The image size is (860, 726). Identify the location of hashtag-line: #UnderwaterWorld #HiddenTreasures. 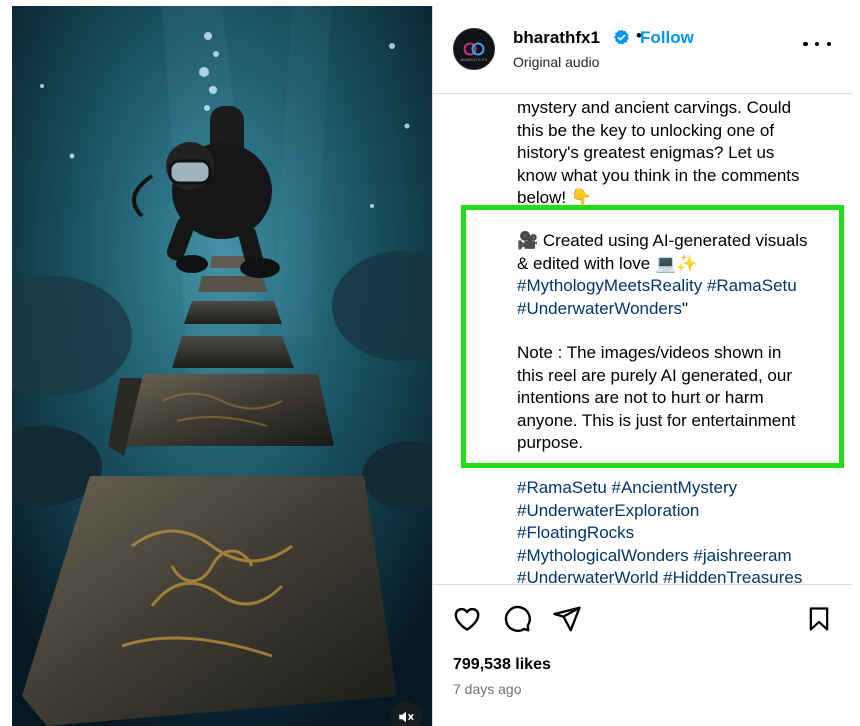
(677, 576).